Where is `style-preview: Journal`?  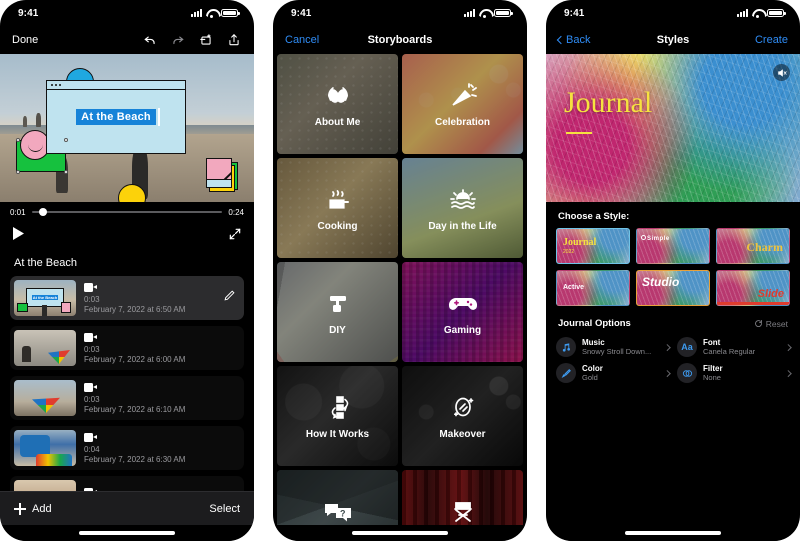
style-preview: Journal is located at coordinates (673, 128).